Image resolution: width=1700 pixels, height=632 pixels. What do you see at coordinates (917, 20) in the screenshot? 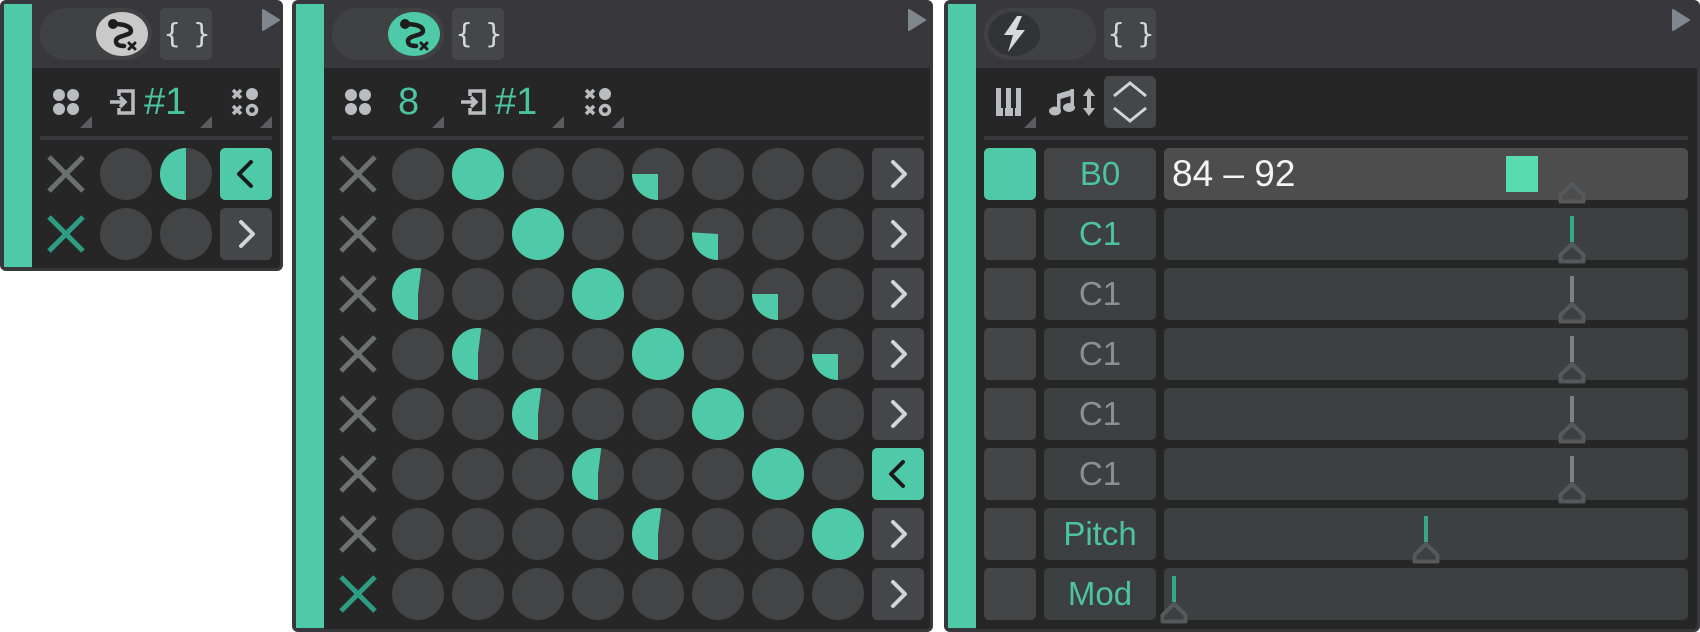
I see `play-icon` at bounding box center [917, 20].